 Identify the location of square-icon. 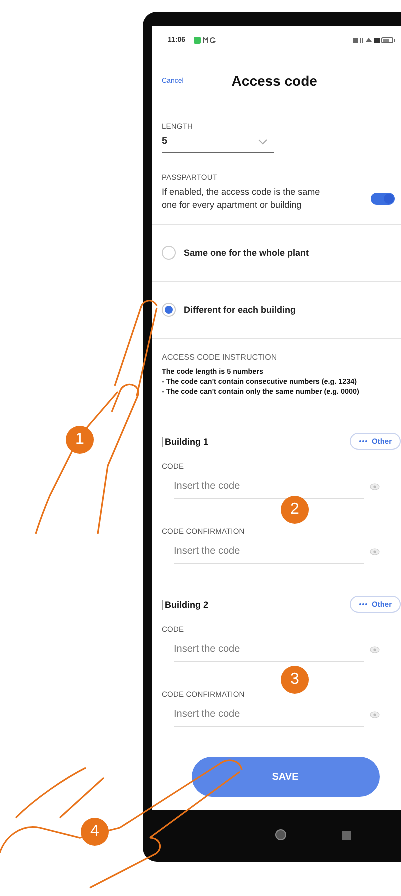
(346, 835).